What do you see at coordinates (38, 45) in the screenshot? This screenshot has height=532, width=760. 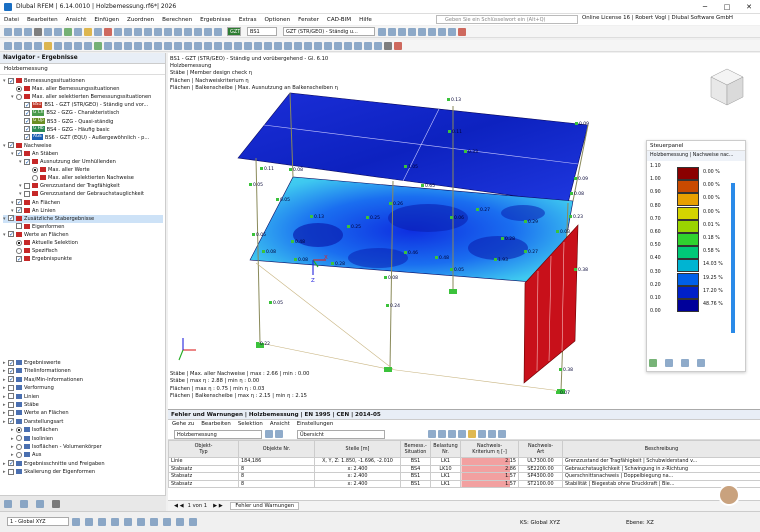 I see `mirror-icon` at bounding box center [38, 45].